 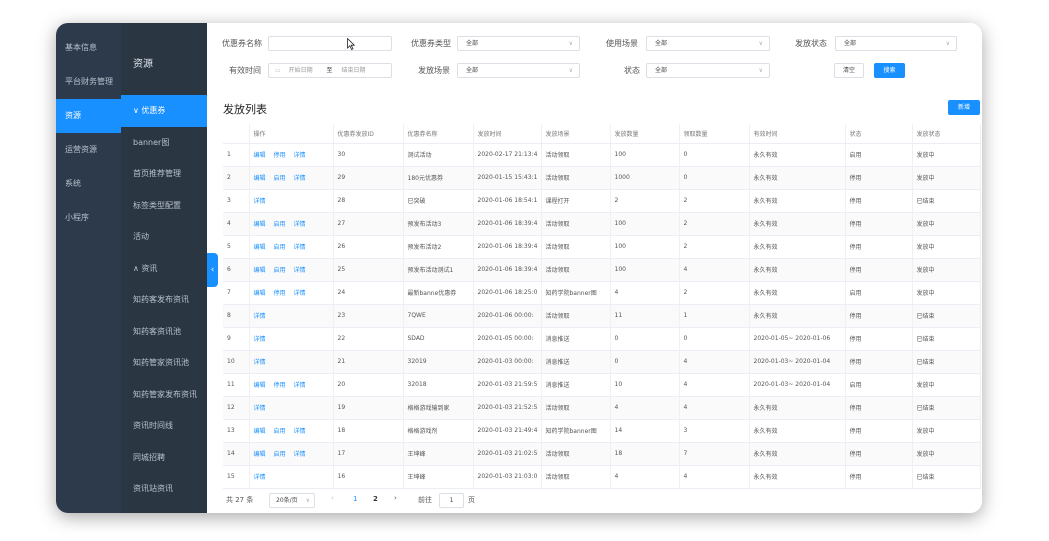 I want to click on cell-recv: 1, so click(x=714, y=316).